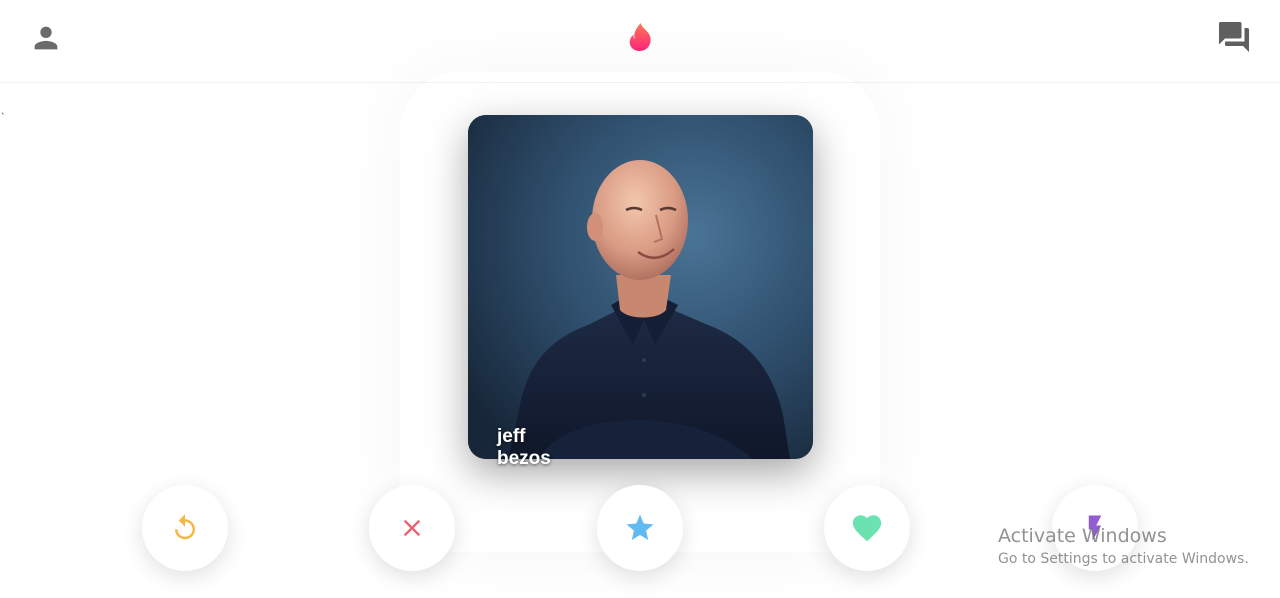  Describe the element at coordinates (524, 447) in the screenshot. I see `profile-name: jeff bezos` at that location.